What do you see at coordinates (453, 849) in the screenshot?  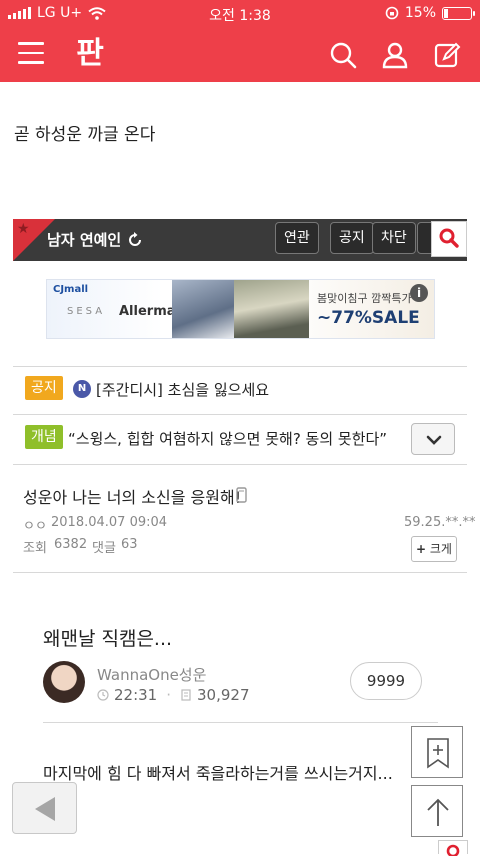 I see `partial-search-button` at bounding box center [453, 849].